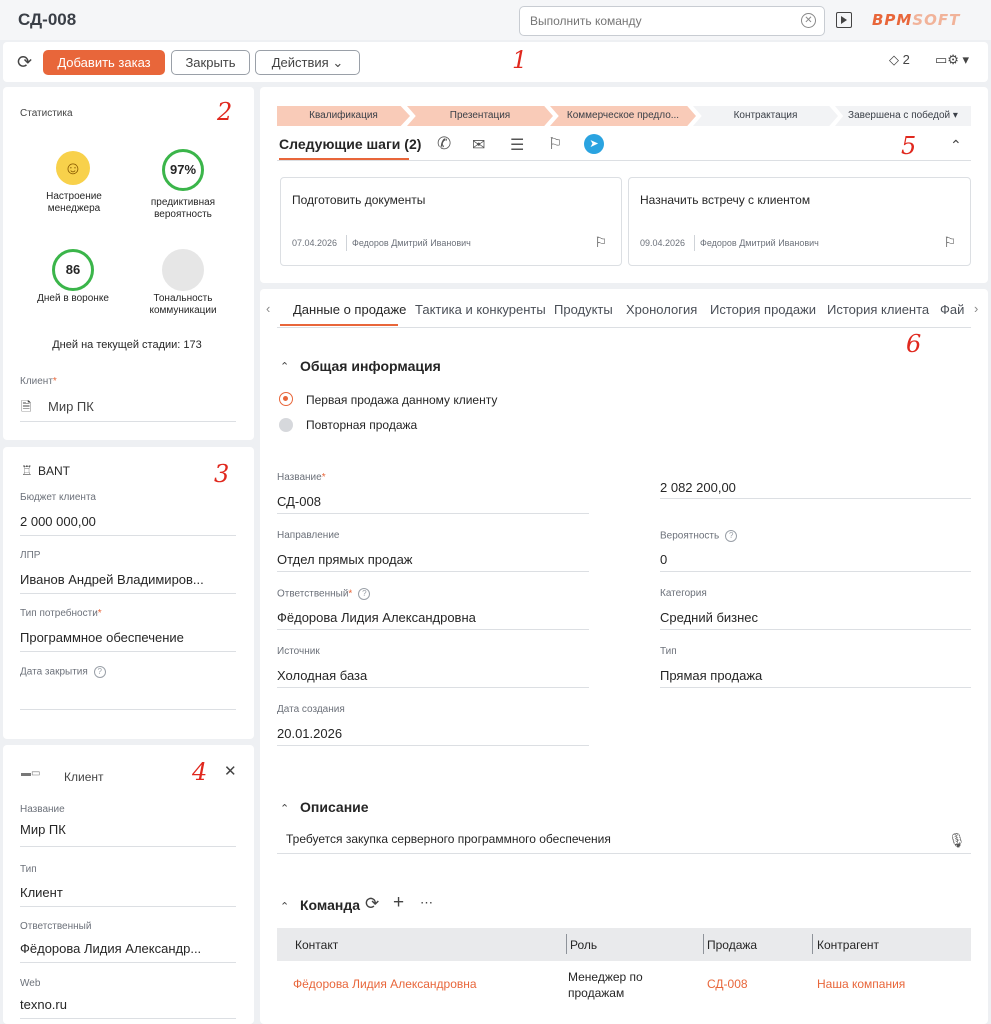 The image size is (991, 1024). Describe the element at coordinates (322, 675) in the screenshot. I see `source-value: Холодная база` at that location.